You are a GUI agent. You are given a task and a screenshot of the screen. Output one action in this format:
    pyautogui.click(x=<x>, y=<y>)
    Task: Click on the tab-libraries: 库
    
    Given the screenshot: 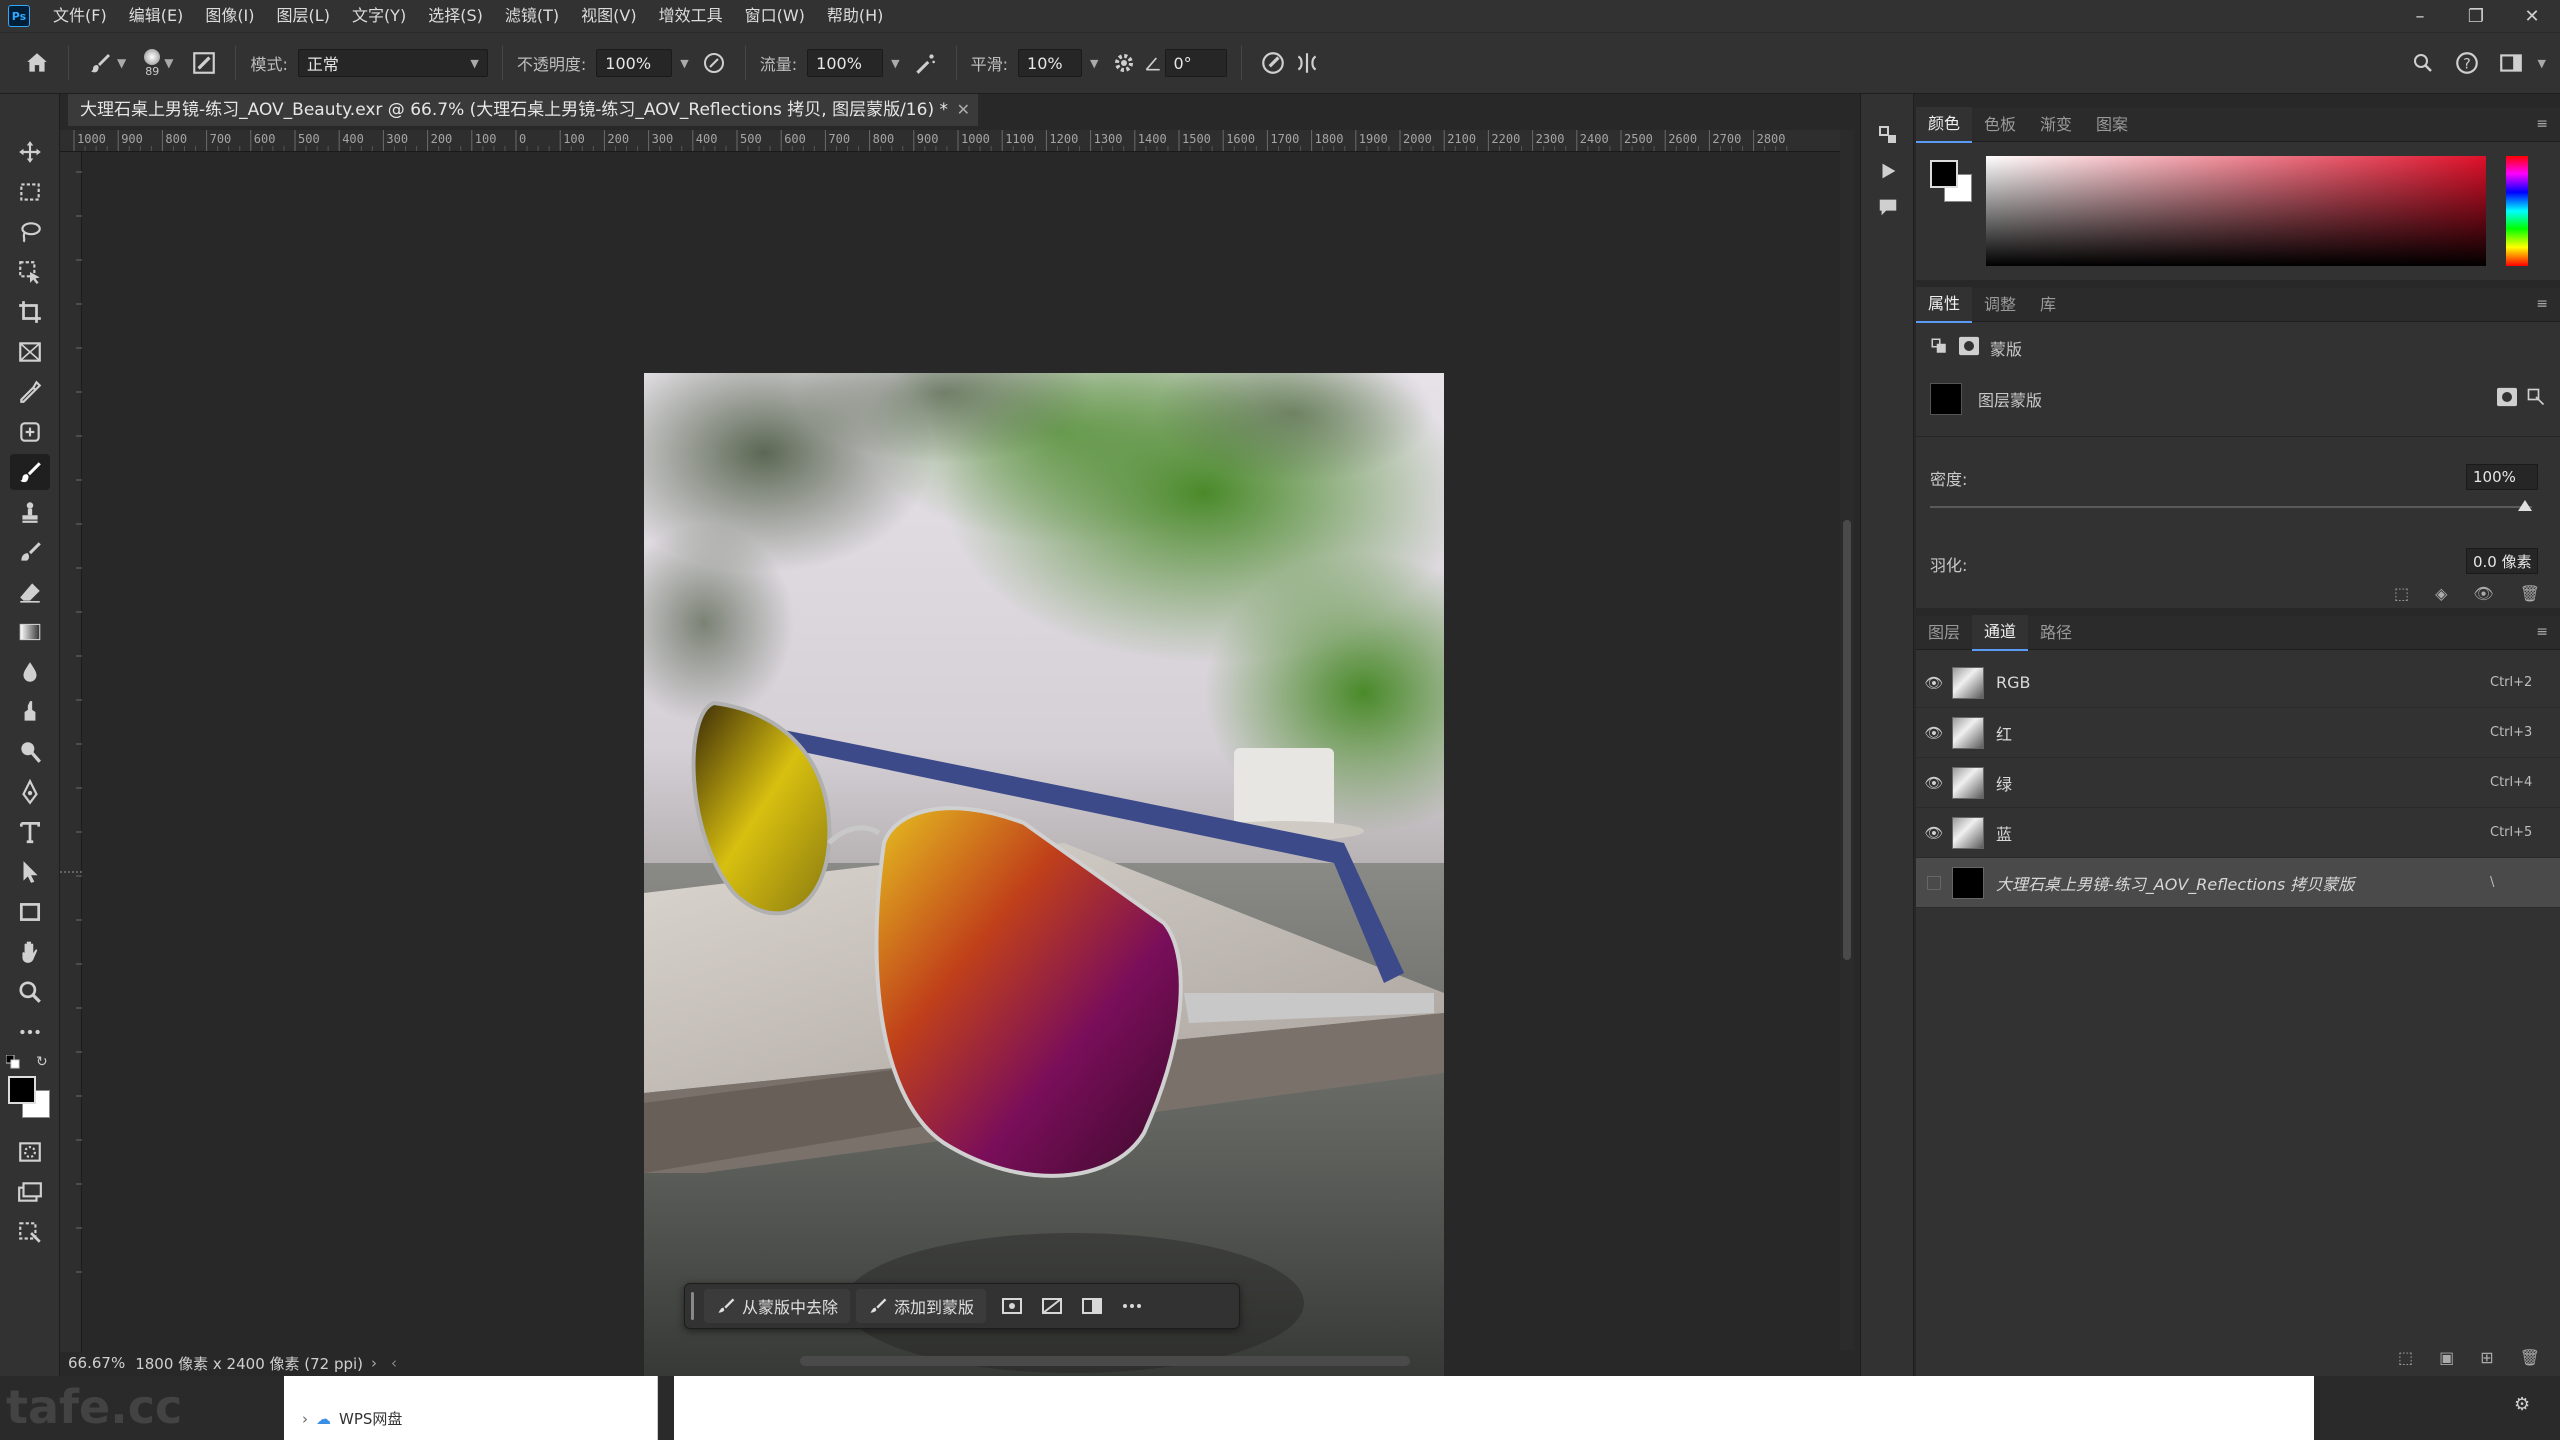 What is the action you would take?
    pyautogui.click(x=2048, y=305)
    